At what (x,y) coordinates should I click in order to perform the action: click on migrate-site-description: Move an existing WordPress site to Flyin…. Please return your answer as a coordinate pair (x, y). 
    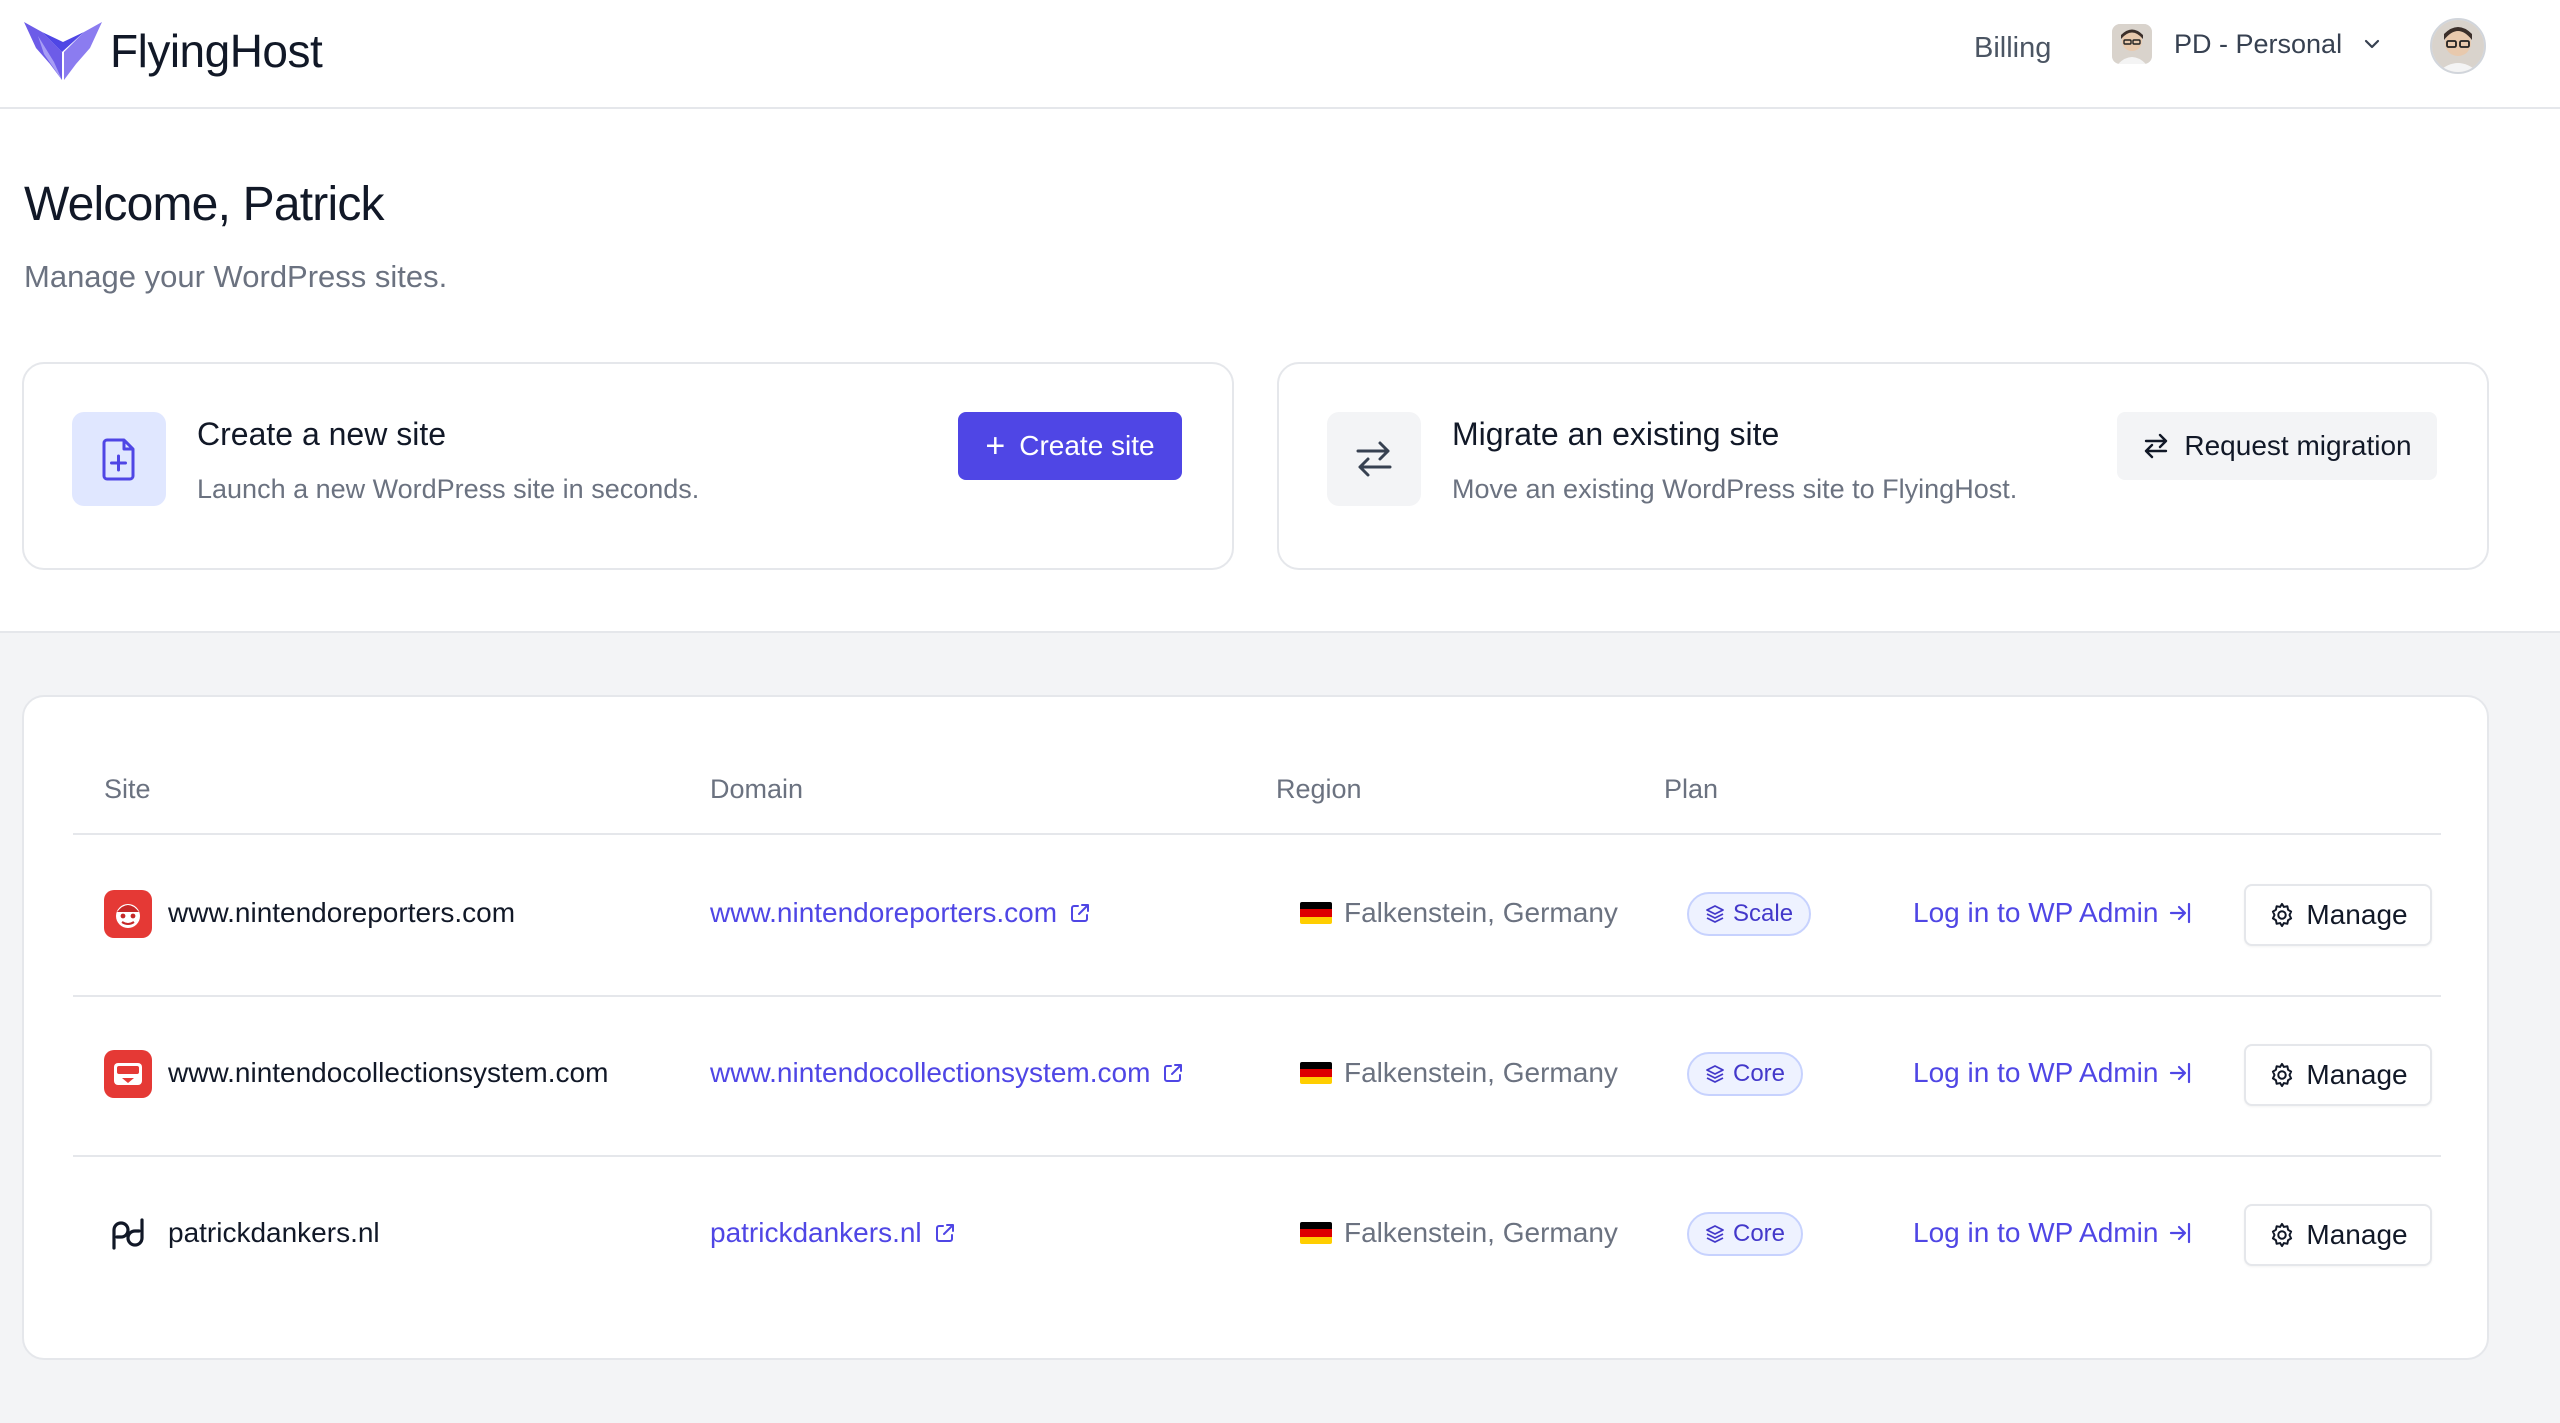
    Looking at the image, I should click on (1735, 489).